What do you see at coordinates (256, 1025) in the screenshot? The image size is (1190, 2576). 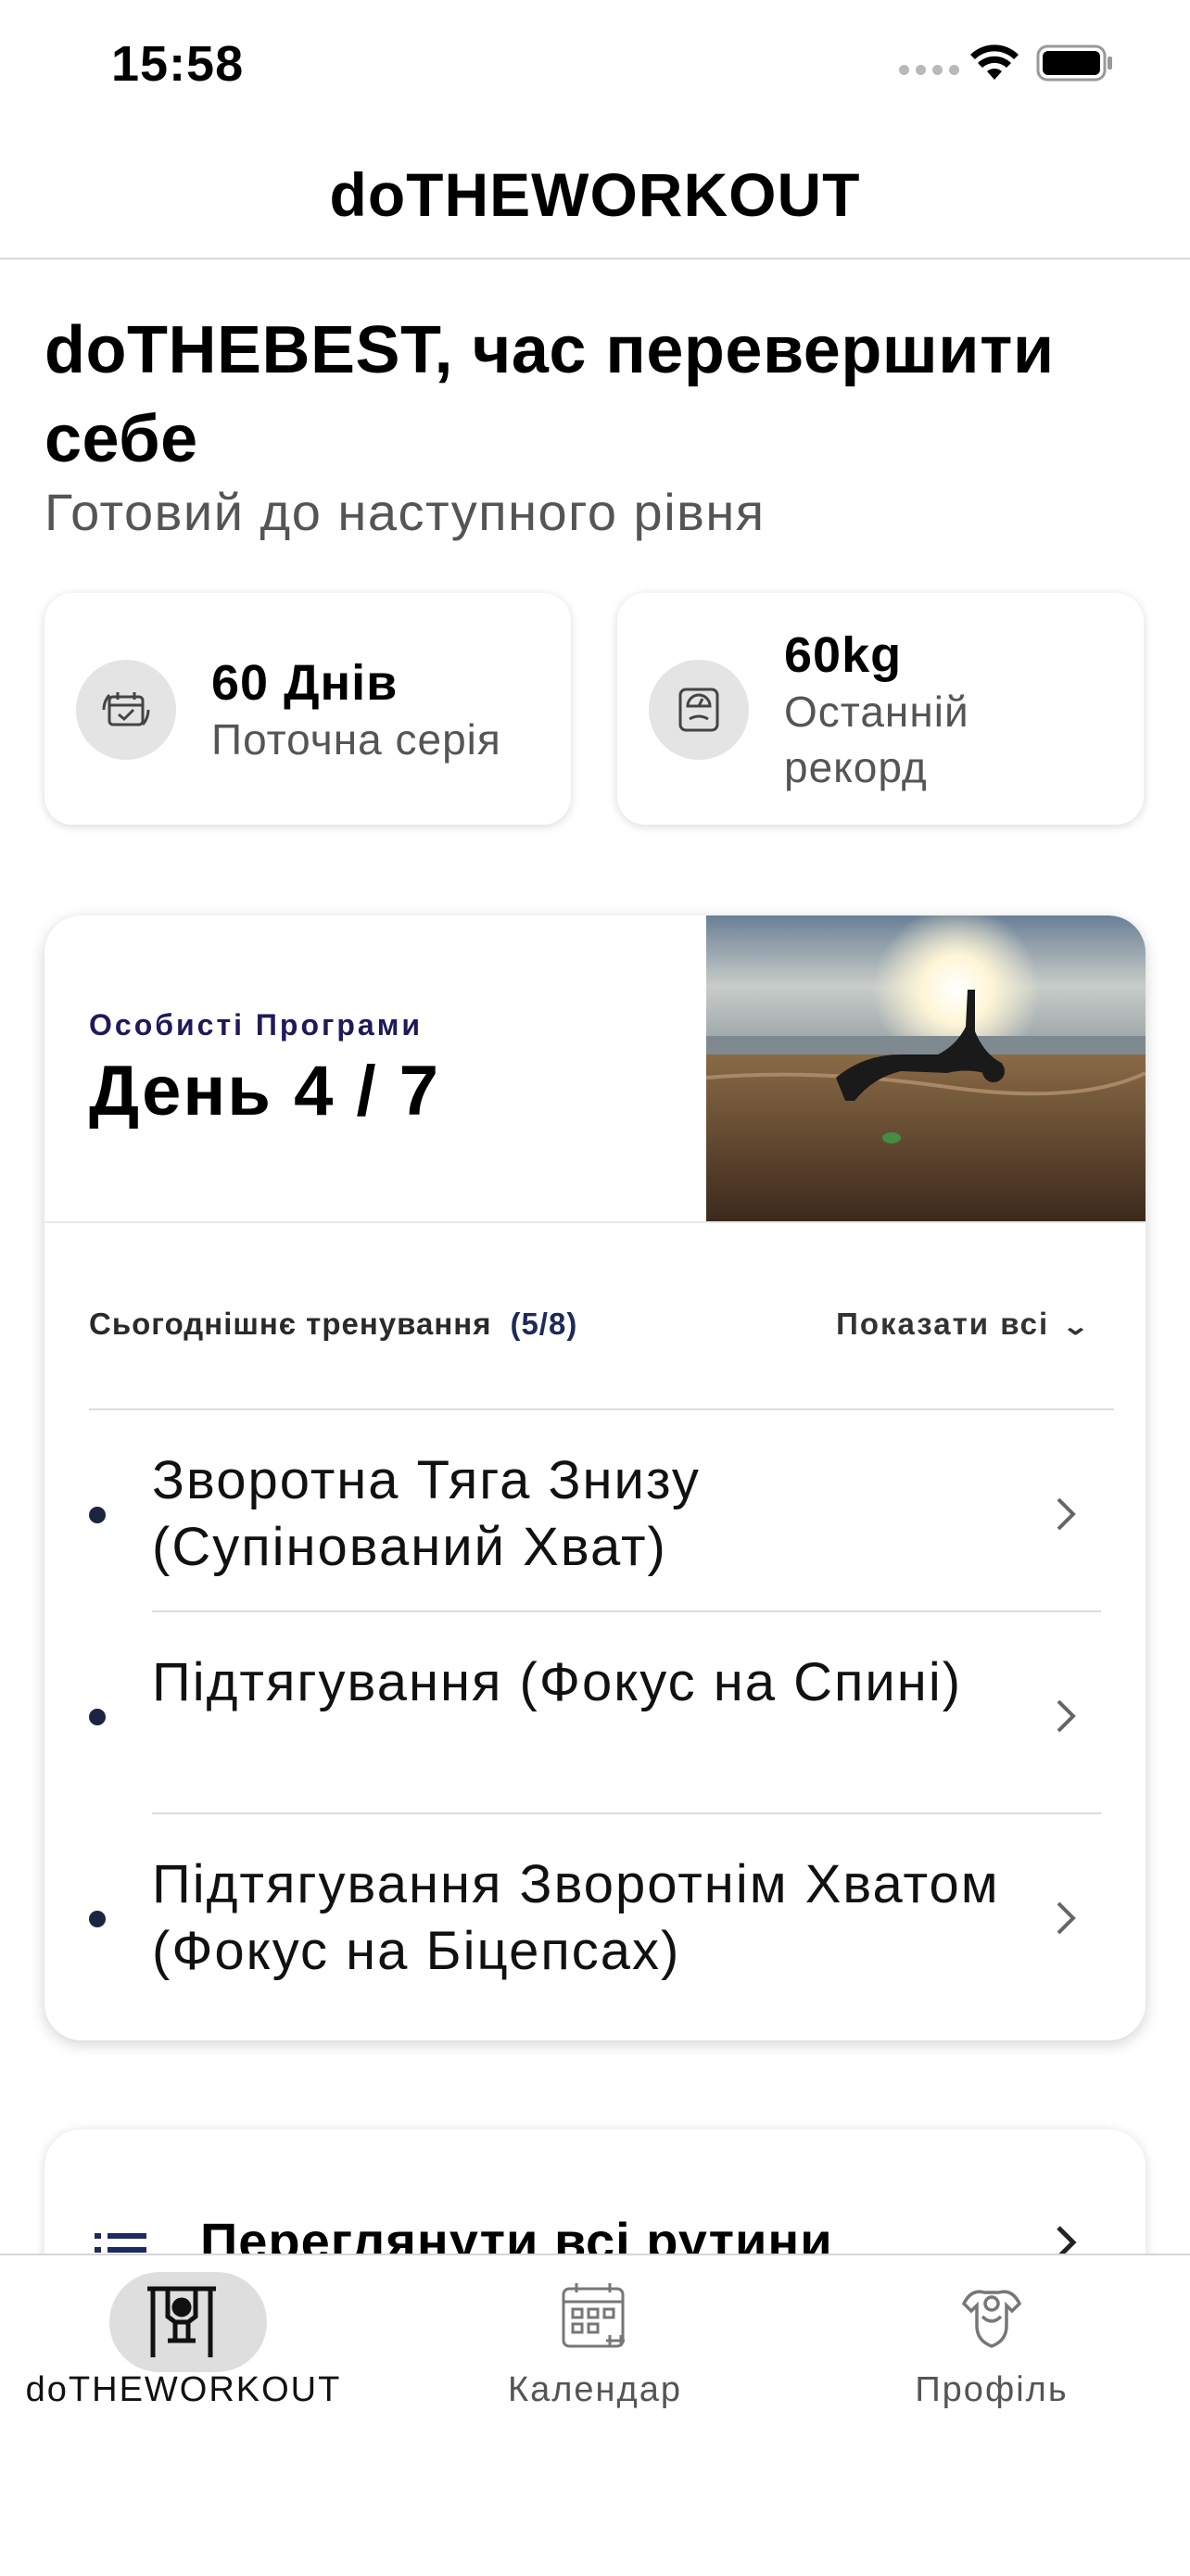 I see `program-label: Особисті Програми` at bounding box center [256, 1025].